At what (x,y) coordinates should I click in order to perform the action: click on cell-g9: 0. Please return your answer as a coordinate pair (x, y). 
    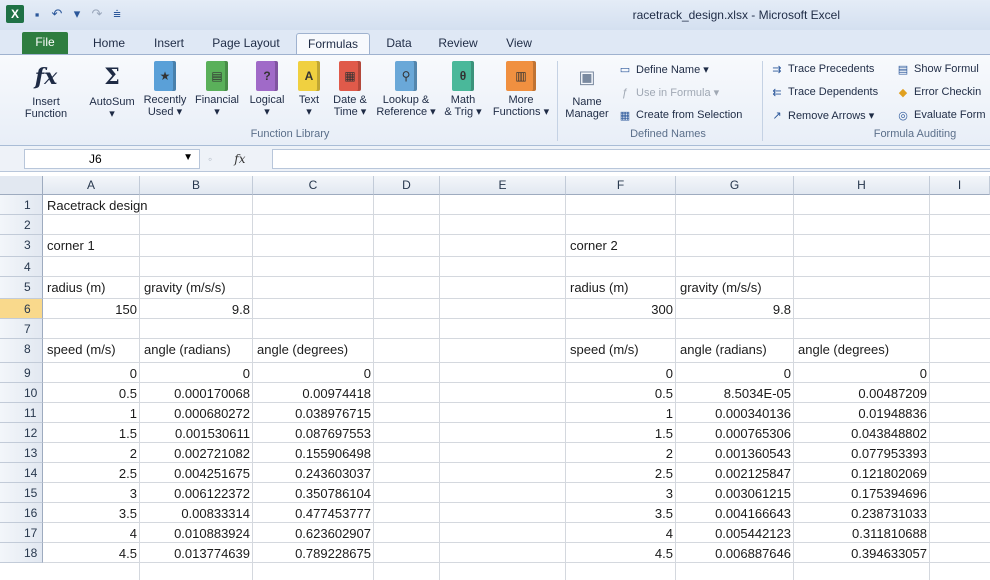
    Looking at the image, I should click on (735, 373).